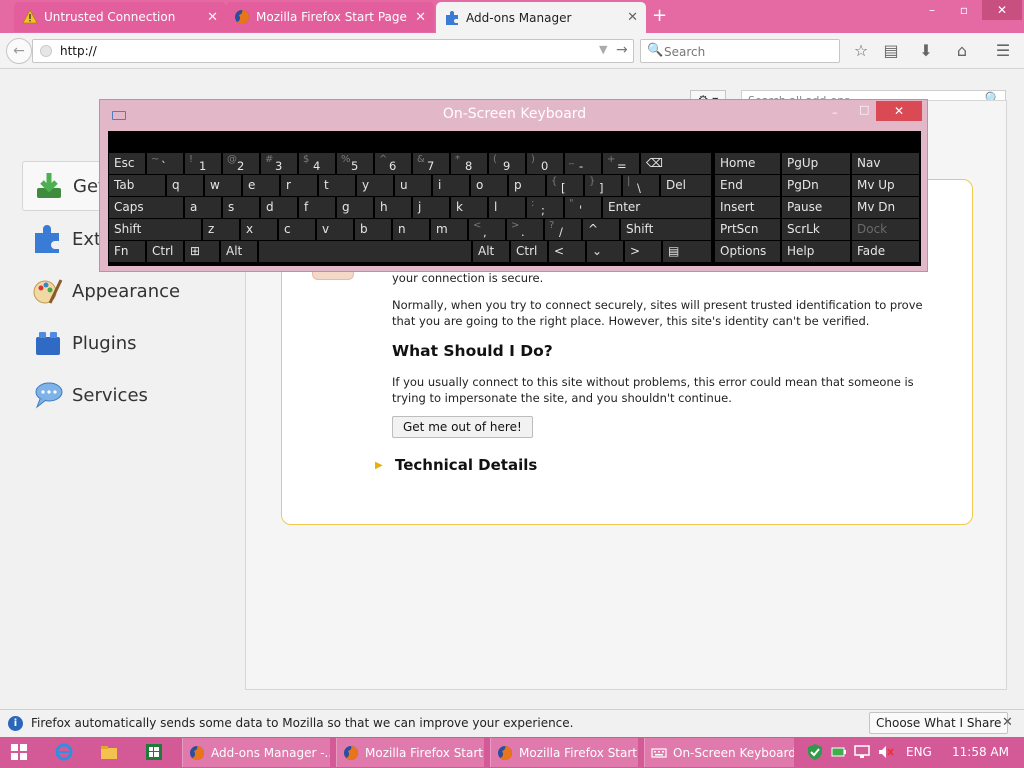 The width and height of the screenshot is (1024, 768). Describe the element at coordinates (19, 752) in the screenshot. I see `windows-start-icon` at that location.